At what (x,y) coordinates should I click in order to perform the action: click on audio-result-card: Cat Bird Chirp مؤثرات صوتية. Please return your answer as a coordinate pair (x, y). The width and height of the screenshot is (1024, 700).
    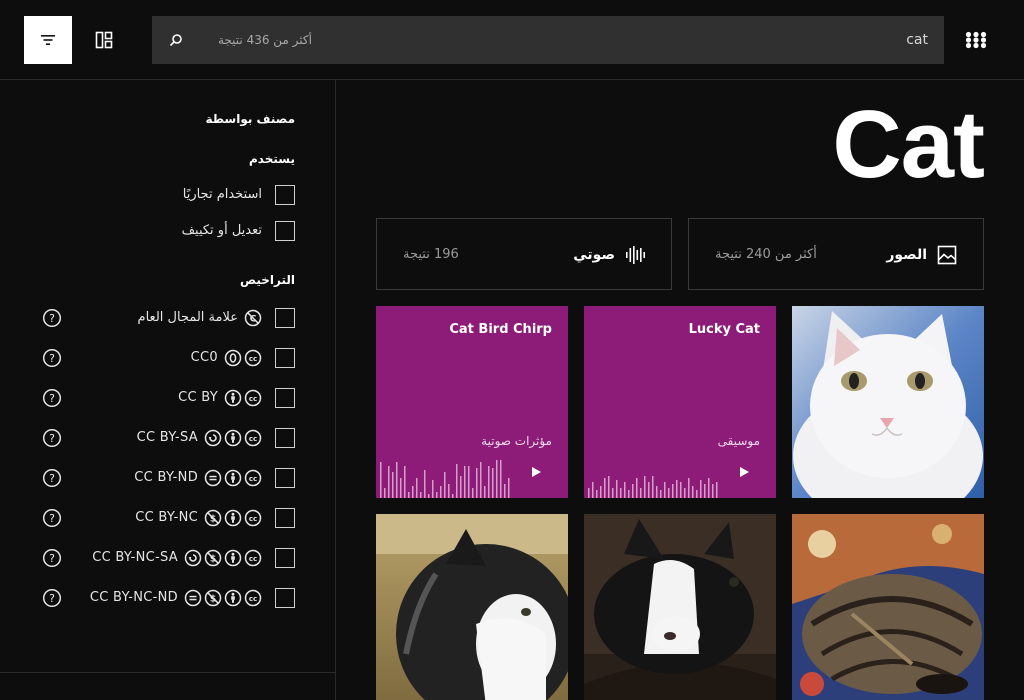
    Looking at the image, I should click on (472, 402).